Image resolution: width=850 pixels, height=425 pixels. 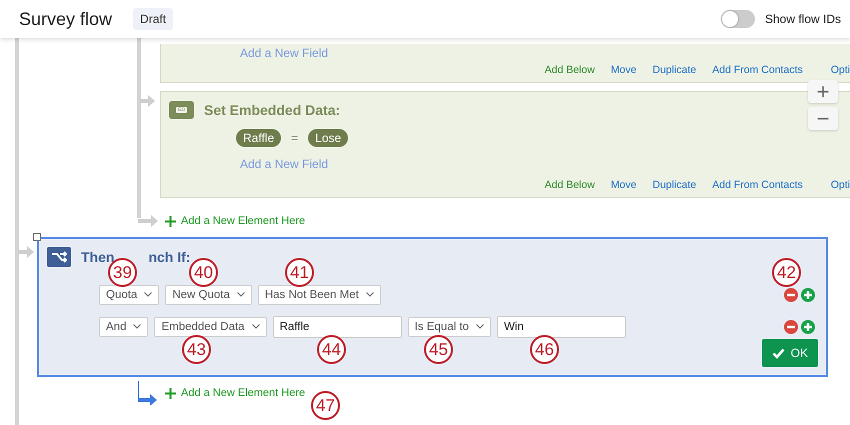 What do you see at coordinates (328, 138) in the screenshot?
I see `value-pill: Lose` at bounding box center [328, 138].